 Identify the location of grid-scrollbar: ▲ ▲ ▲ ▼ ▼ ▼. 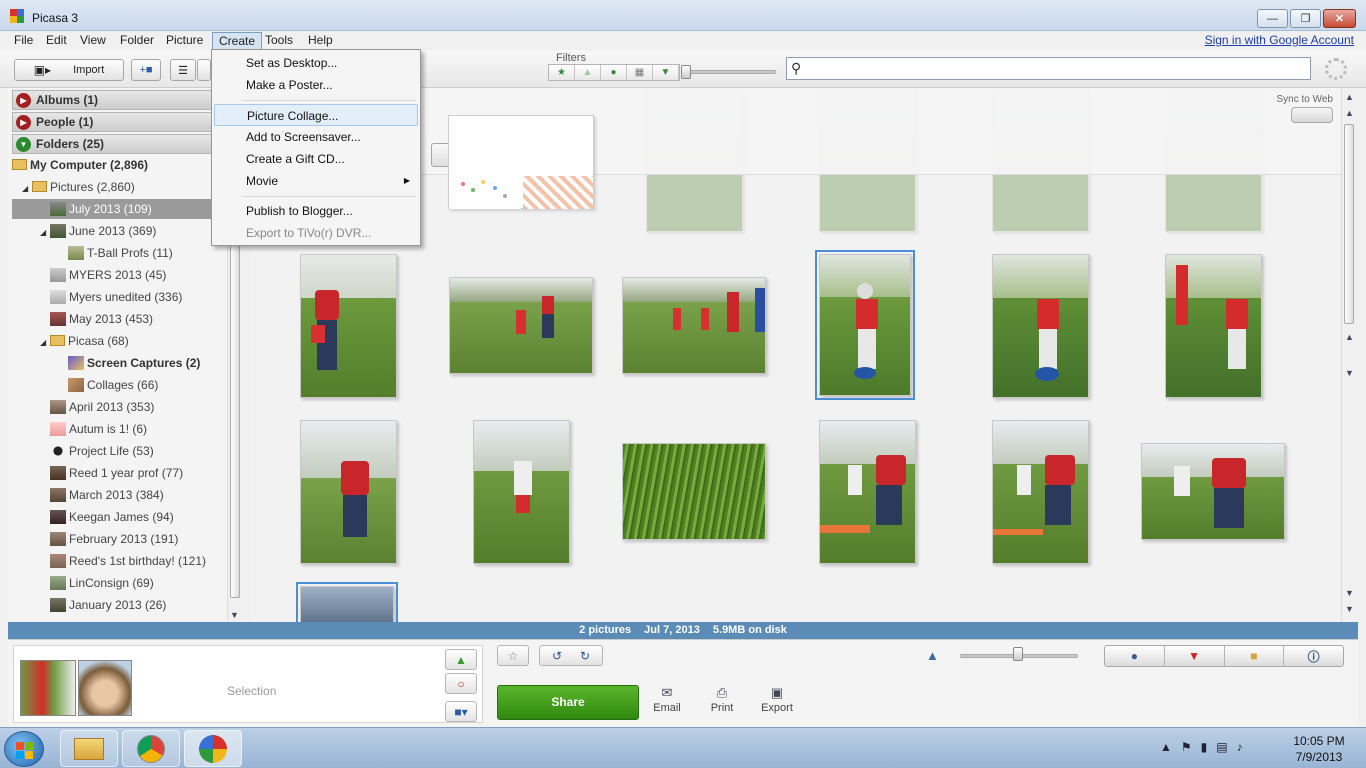
(1348, 355).